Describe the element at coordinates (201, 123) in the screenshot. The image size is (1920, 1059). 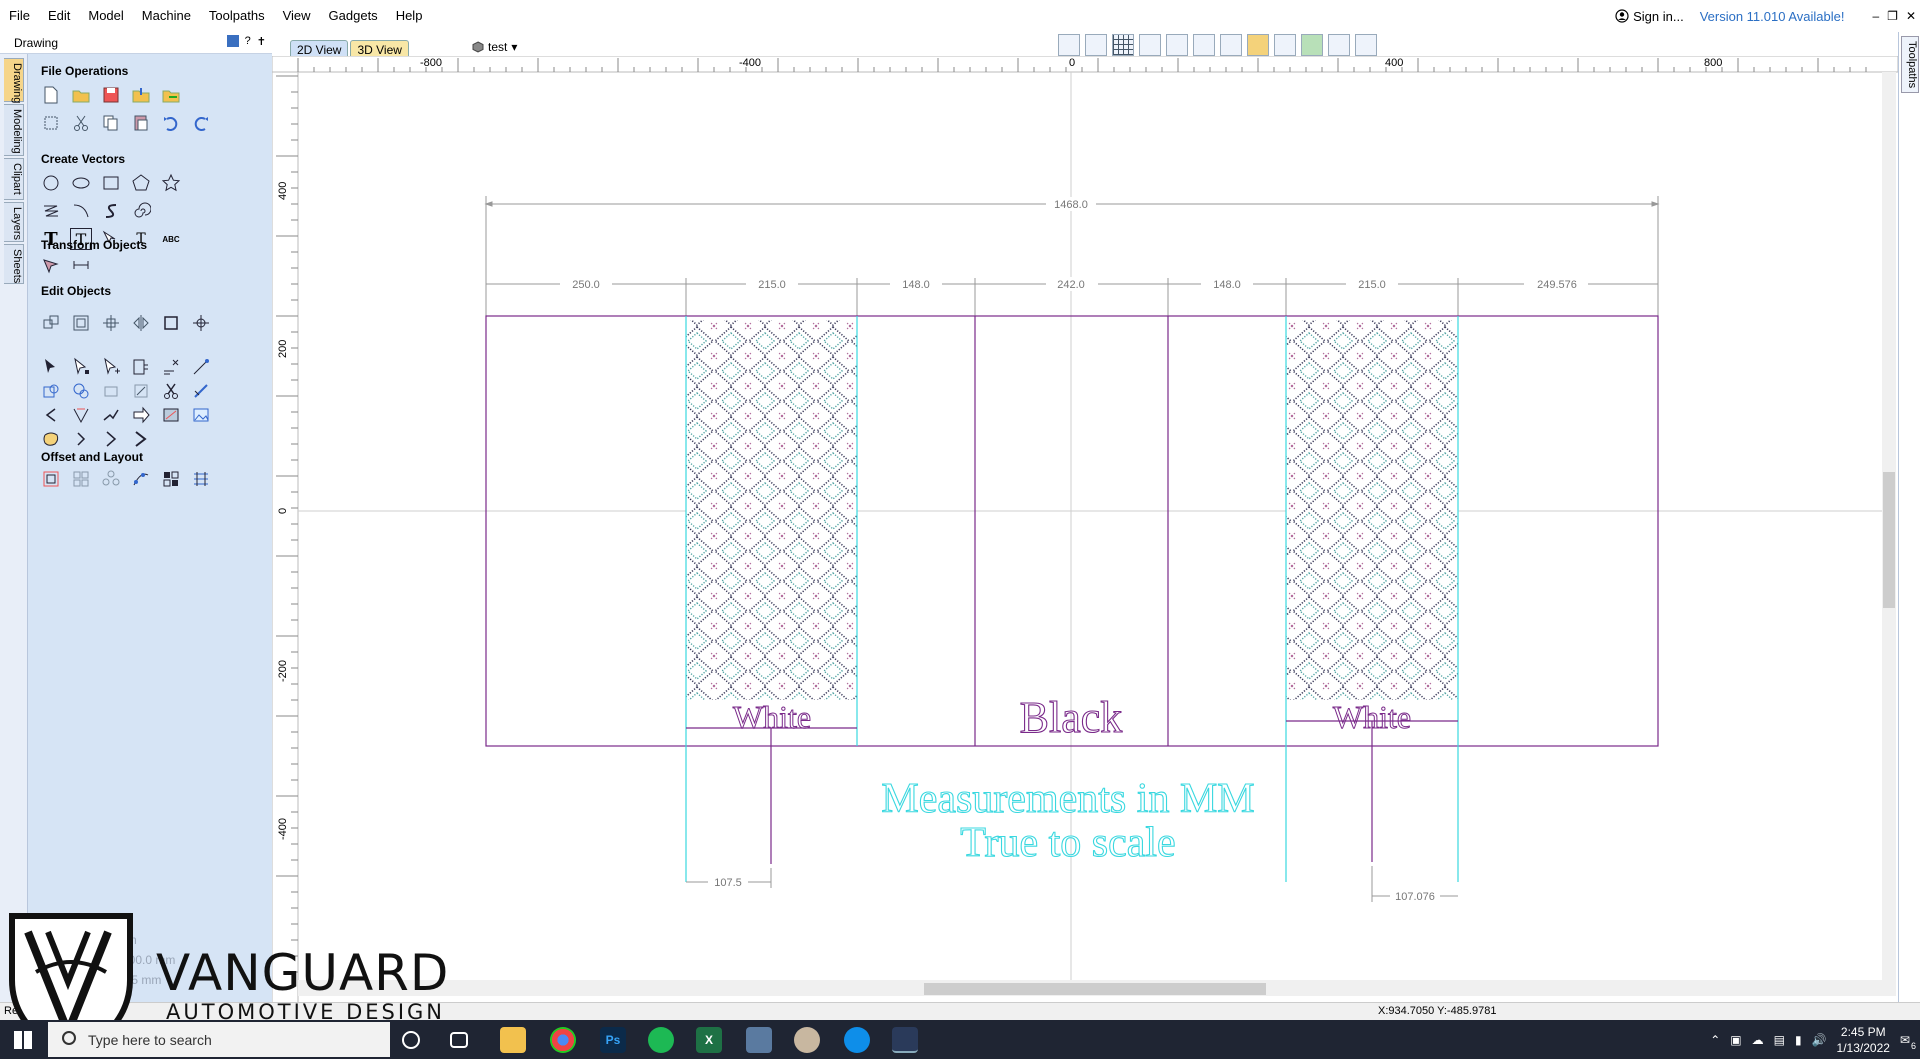
I see `redo-icon` at that location.